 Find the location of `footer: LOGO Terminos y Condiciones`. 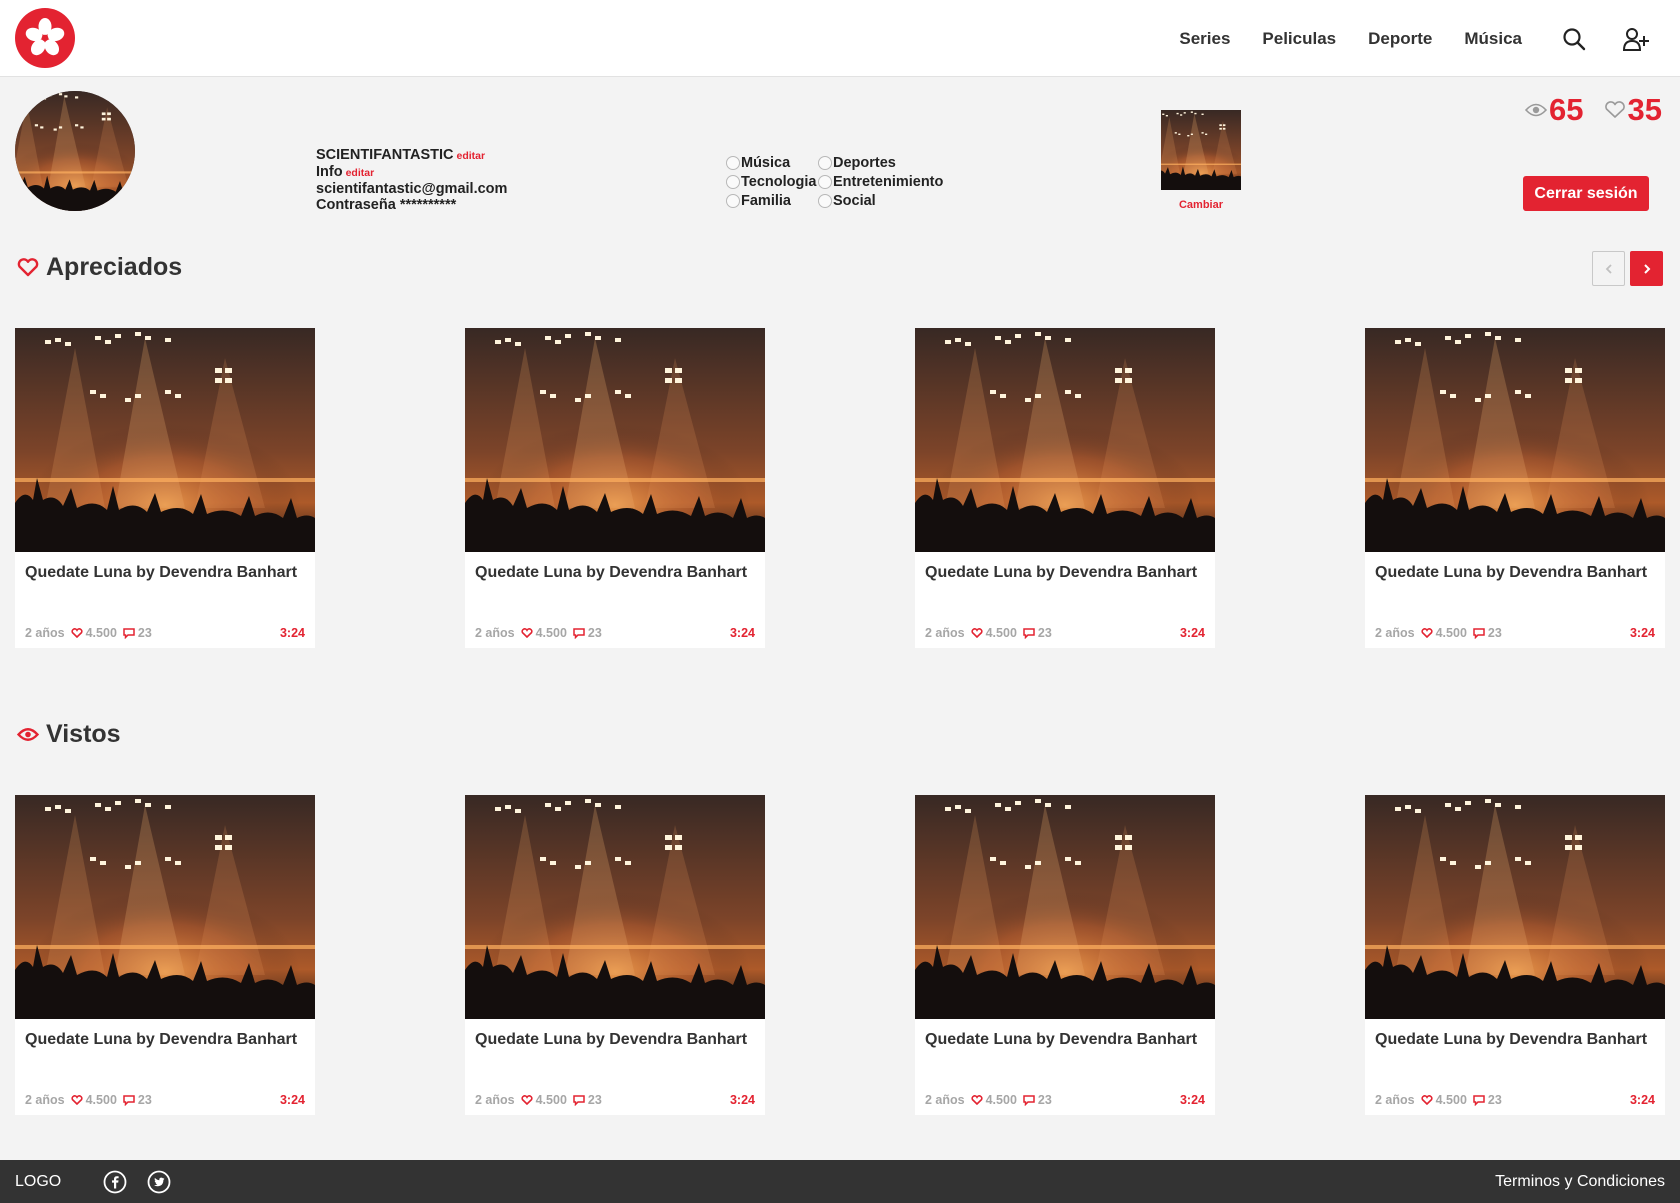

footer: LOGO Terminos y Condiciones is located at coordinates (840, 1181).